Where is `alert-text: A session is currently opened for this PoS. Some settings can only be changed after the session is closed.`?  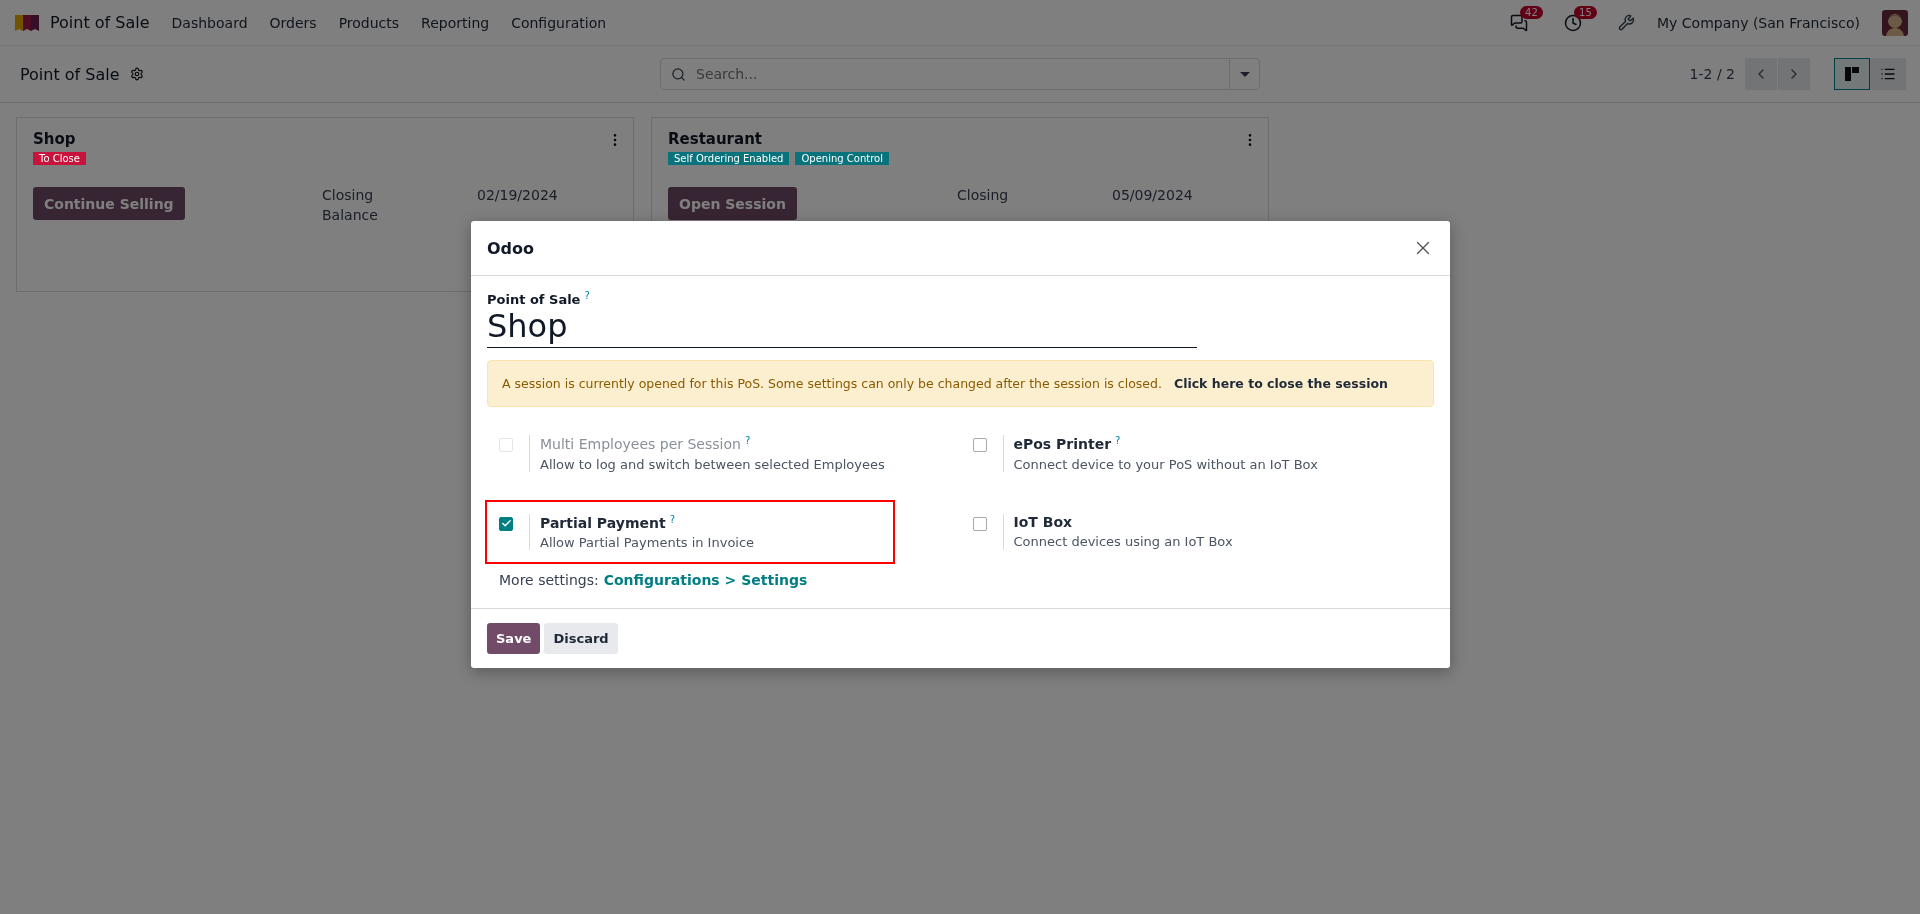 alert-text: A session is currently opened for this PoS. Some settings can only be changed after the session is closed. is located at coordinates (832, 384).